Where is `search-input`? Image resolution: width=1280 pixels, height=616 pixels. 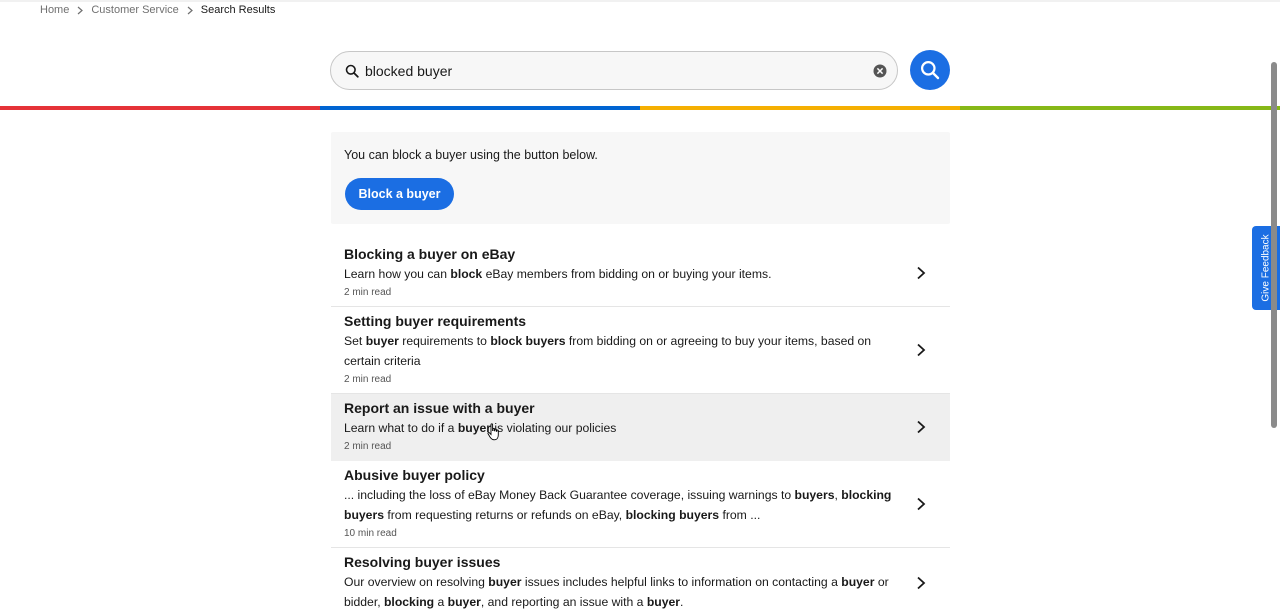
search-input is located at coordinates (615, 70).